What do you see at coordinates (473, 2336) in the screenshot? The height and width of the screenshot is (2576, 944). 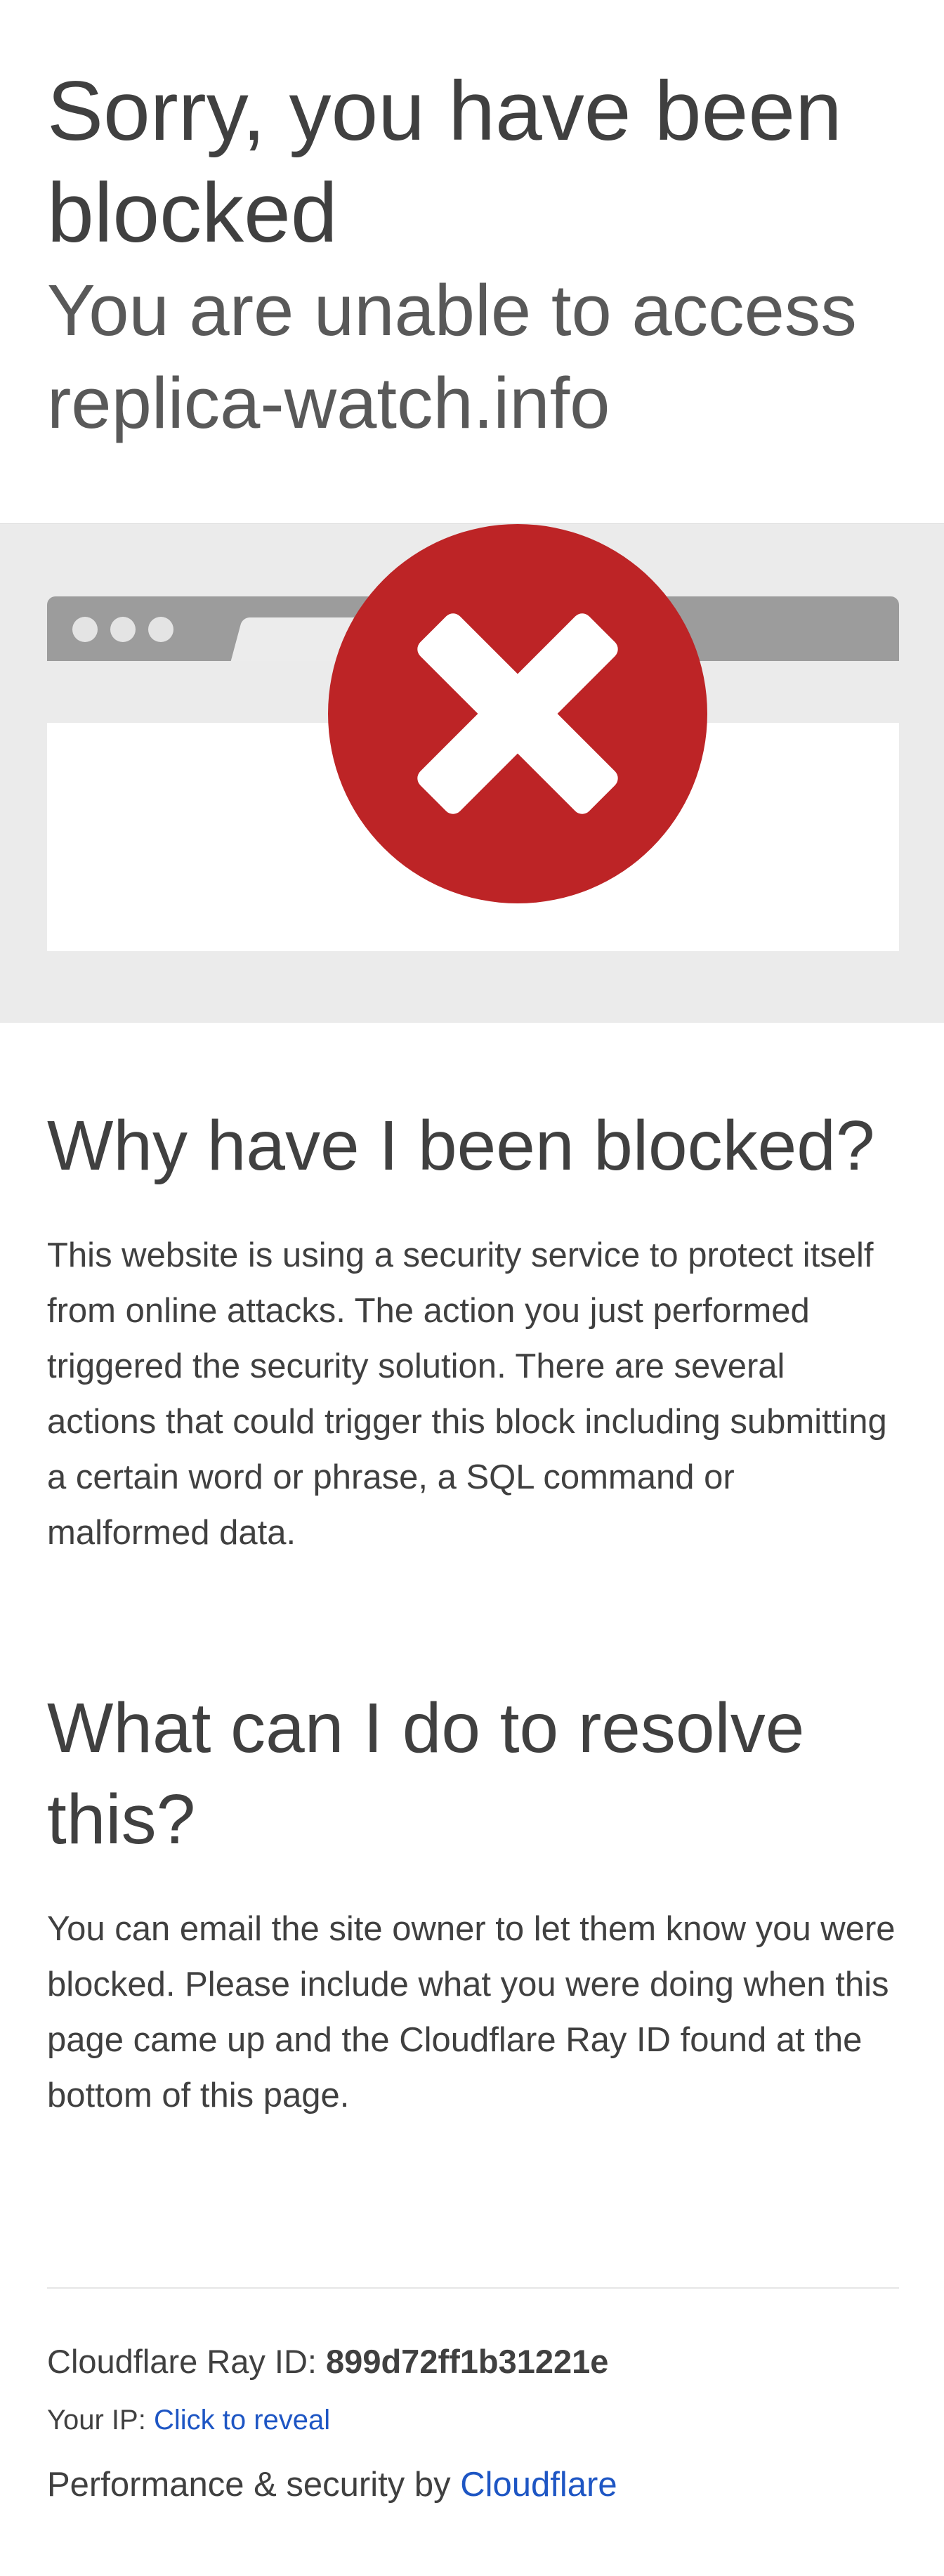 I see `ray-id-line: Cloudflare Ray ID: 899d72ff1b31221e` at bounding box center [473, 2336].